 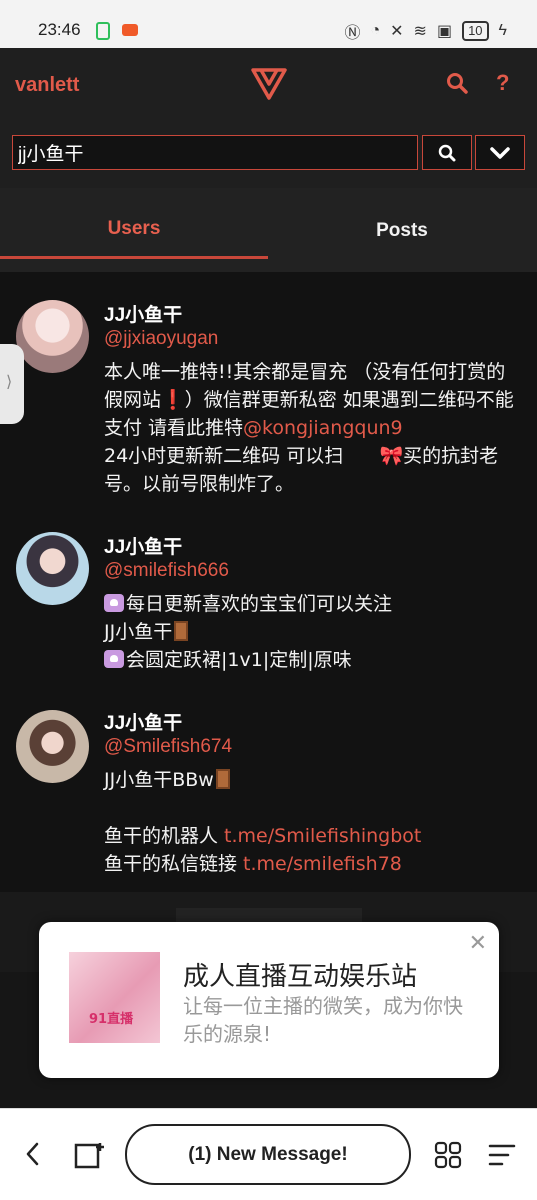 I want to click on options-dropdown-button, so click(x=500, y=152).